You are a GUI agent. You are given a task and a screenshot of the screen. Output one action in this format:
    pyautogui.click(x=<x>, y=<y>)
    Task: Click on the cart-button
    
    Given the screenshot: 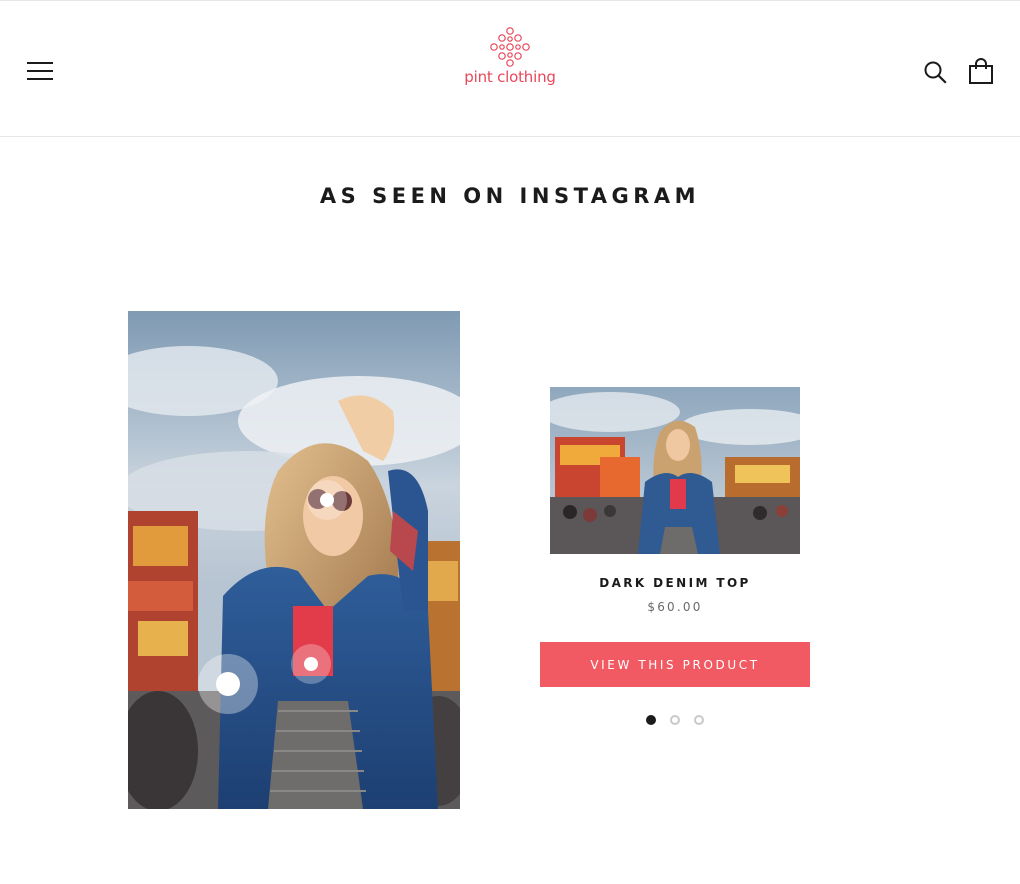 What is the action you would take?
    pyautogui.click(x=981, y=71)
    